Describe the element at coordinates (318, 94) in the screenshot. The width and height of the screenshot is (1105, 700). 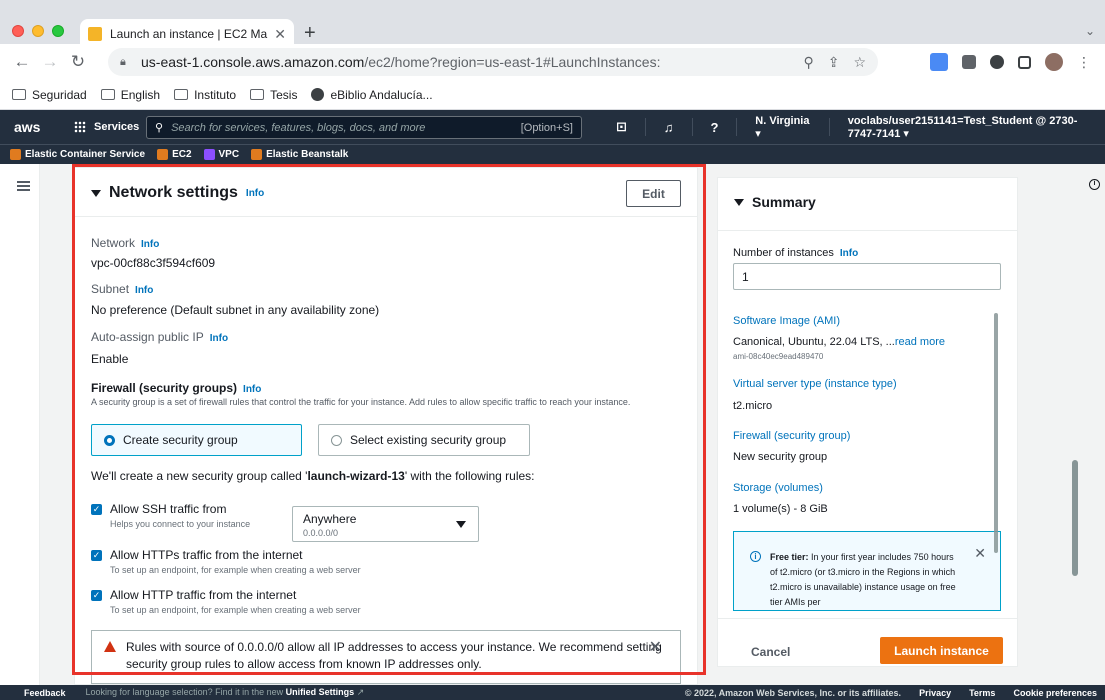
I see `globe-icon` at that location.